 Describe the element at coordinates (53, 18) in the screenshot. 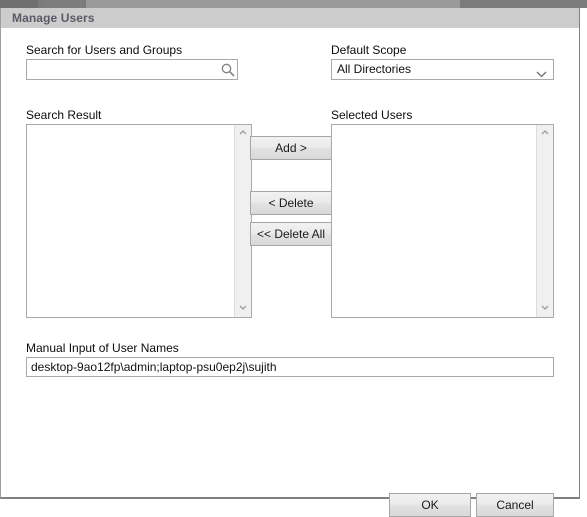

I see `dialog-title: Manage Users` at that location.